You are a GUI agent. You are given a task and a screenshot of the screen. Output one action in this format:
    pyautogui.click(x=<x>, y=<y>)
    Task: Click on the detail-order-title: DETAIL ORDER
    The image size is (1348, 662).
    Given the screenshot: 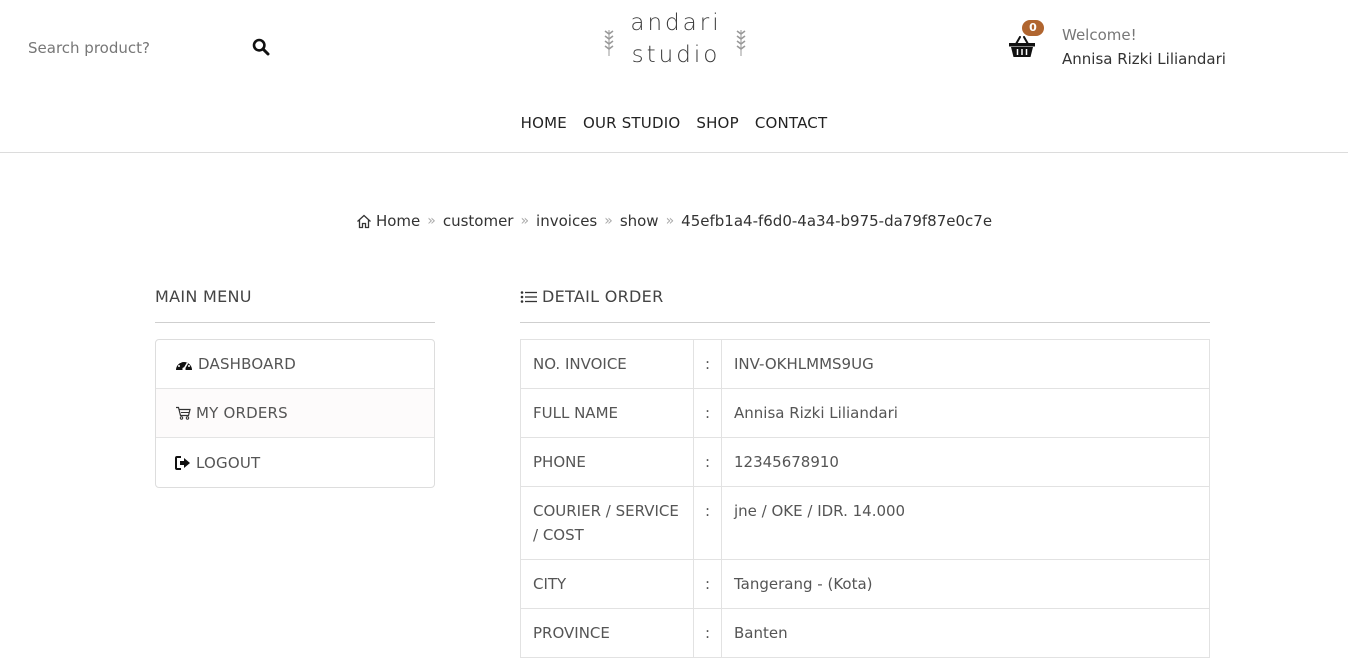 What is the action you would take?
    pyautogui.click(x=591, y=296)
    